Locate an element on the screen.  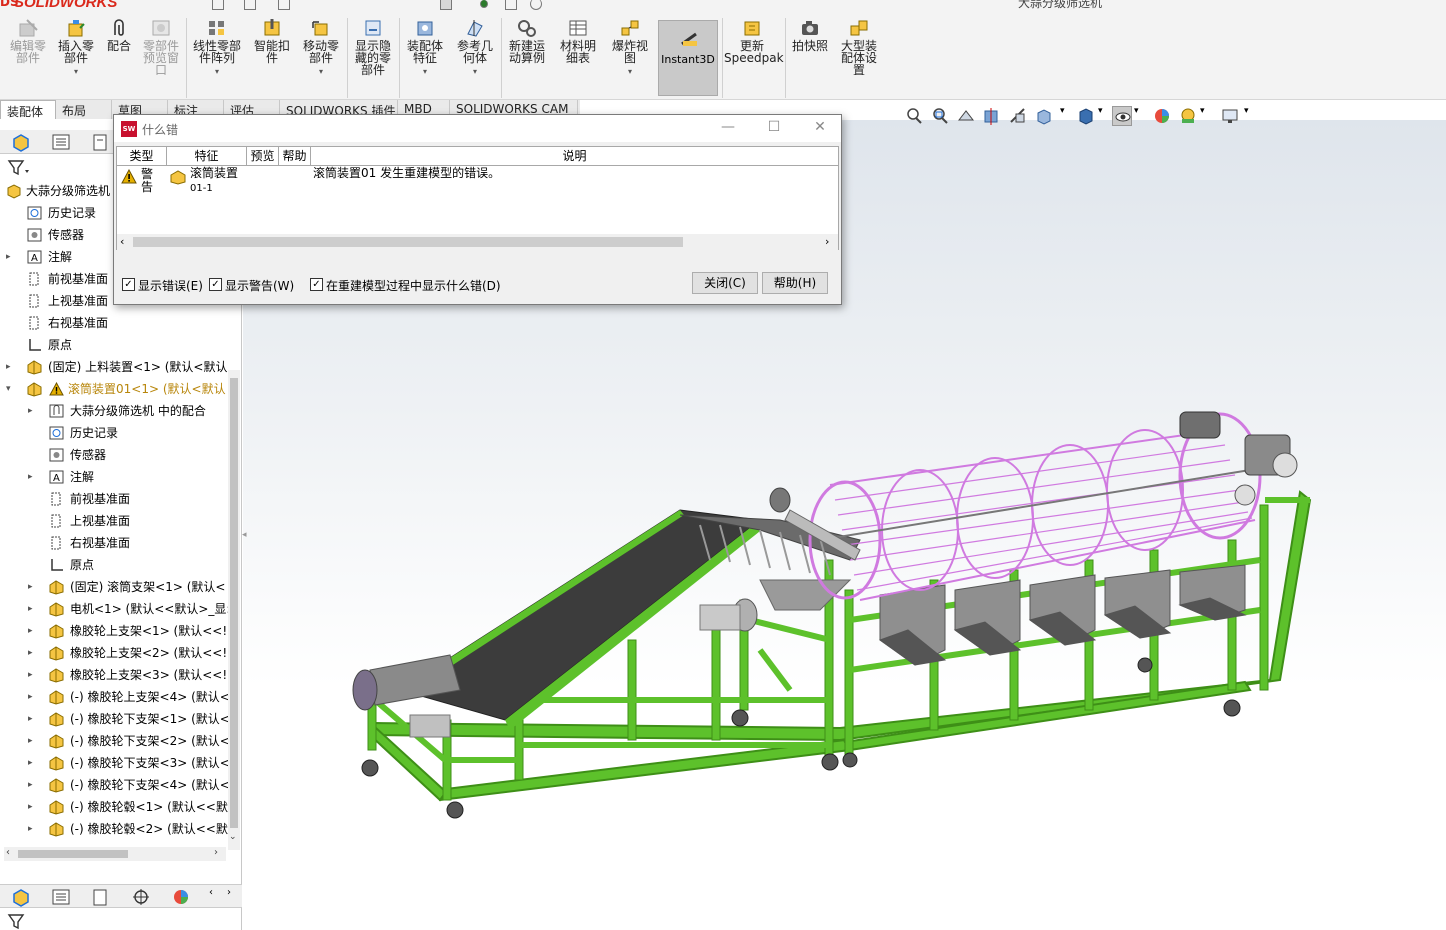
new-motion-study-button: 新建运 动算例 is located at coordinates (527, 41).